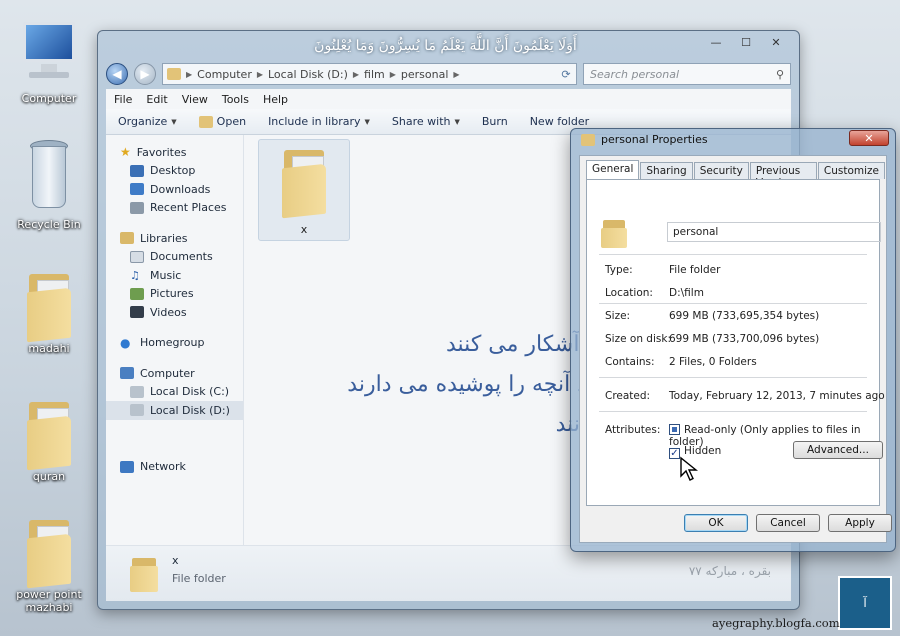  I want to click on menu-tools: Tools, so click(235, 99).